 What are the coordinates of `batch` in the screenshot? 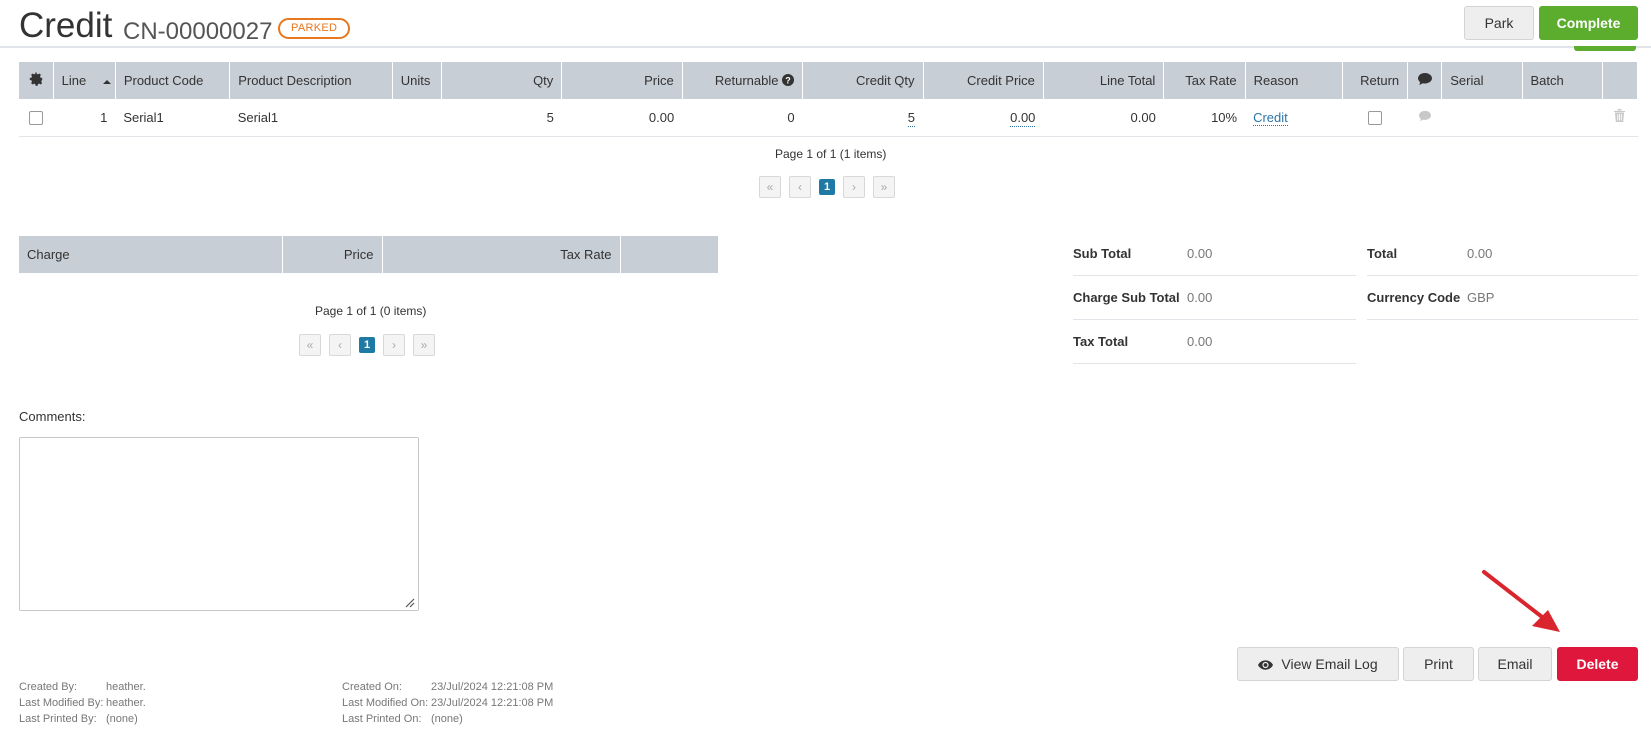 It's located at (1562, 118).